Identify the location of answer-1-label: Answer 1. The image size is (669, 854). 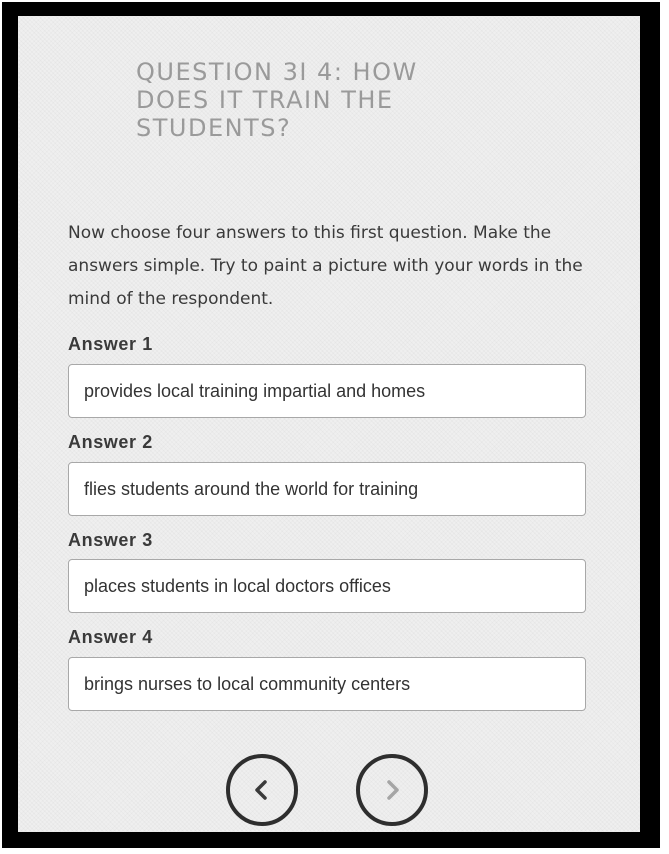
(110, 344).